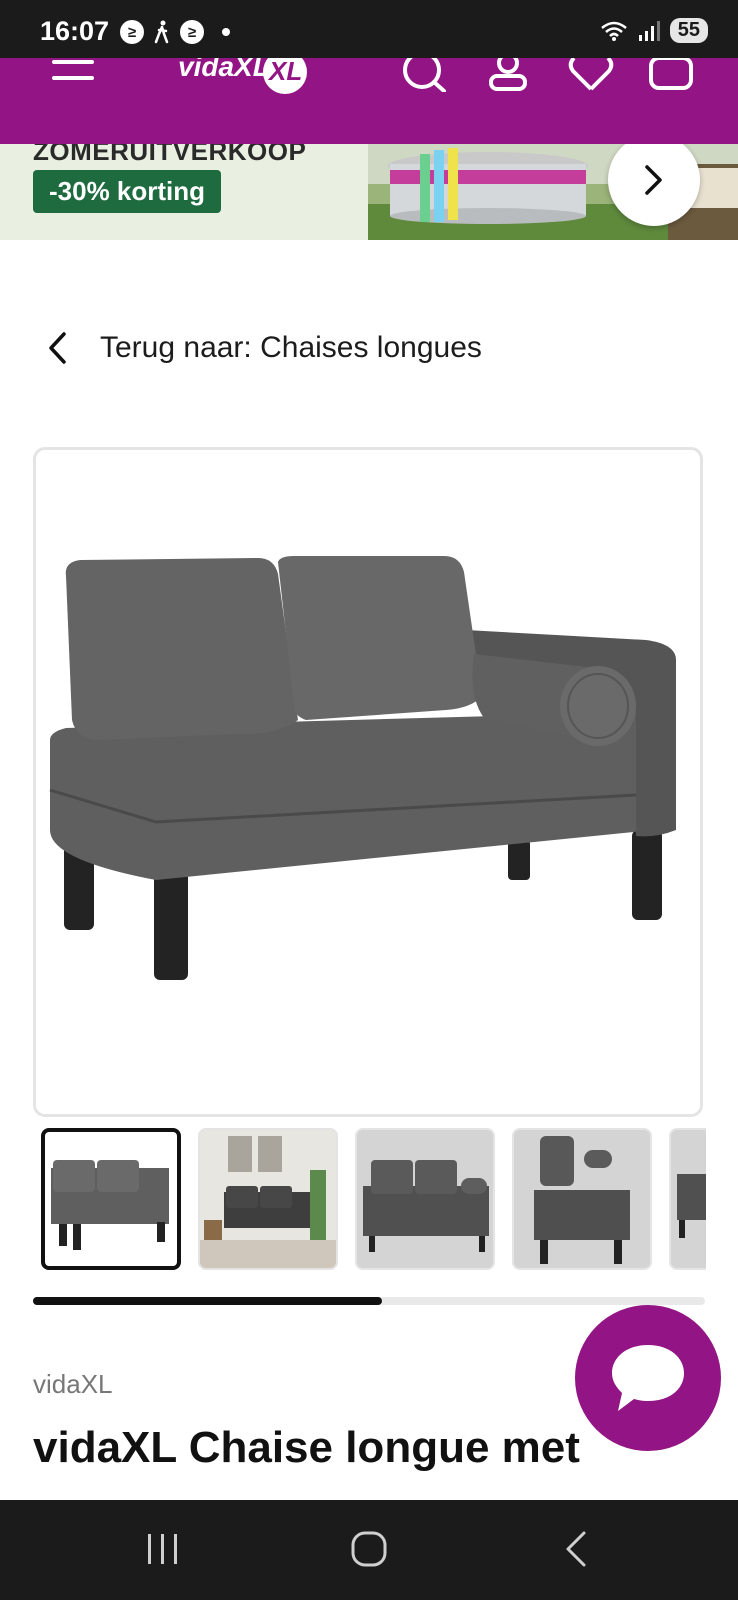 This screenshot has width=738, height=1600. Describe the element at coordinates (161, 32) in the screenshot. I see `walking-icon` at that location.